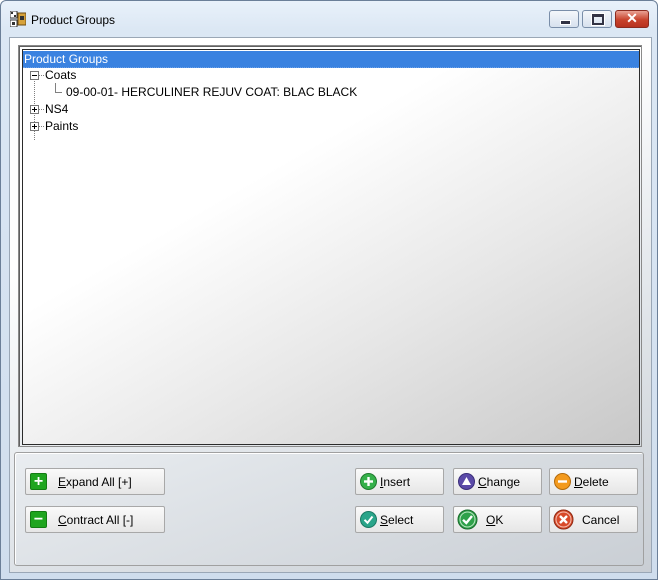 The width and height of the screenshot is (658, 580). I want to click on expand-all-button: + Expand All [+], so click(95, 481).